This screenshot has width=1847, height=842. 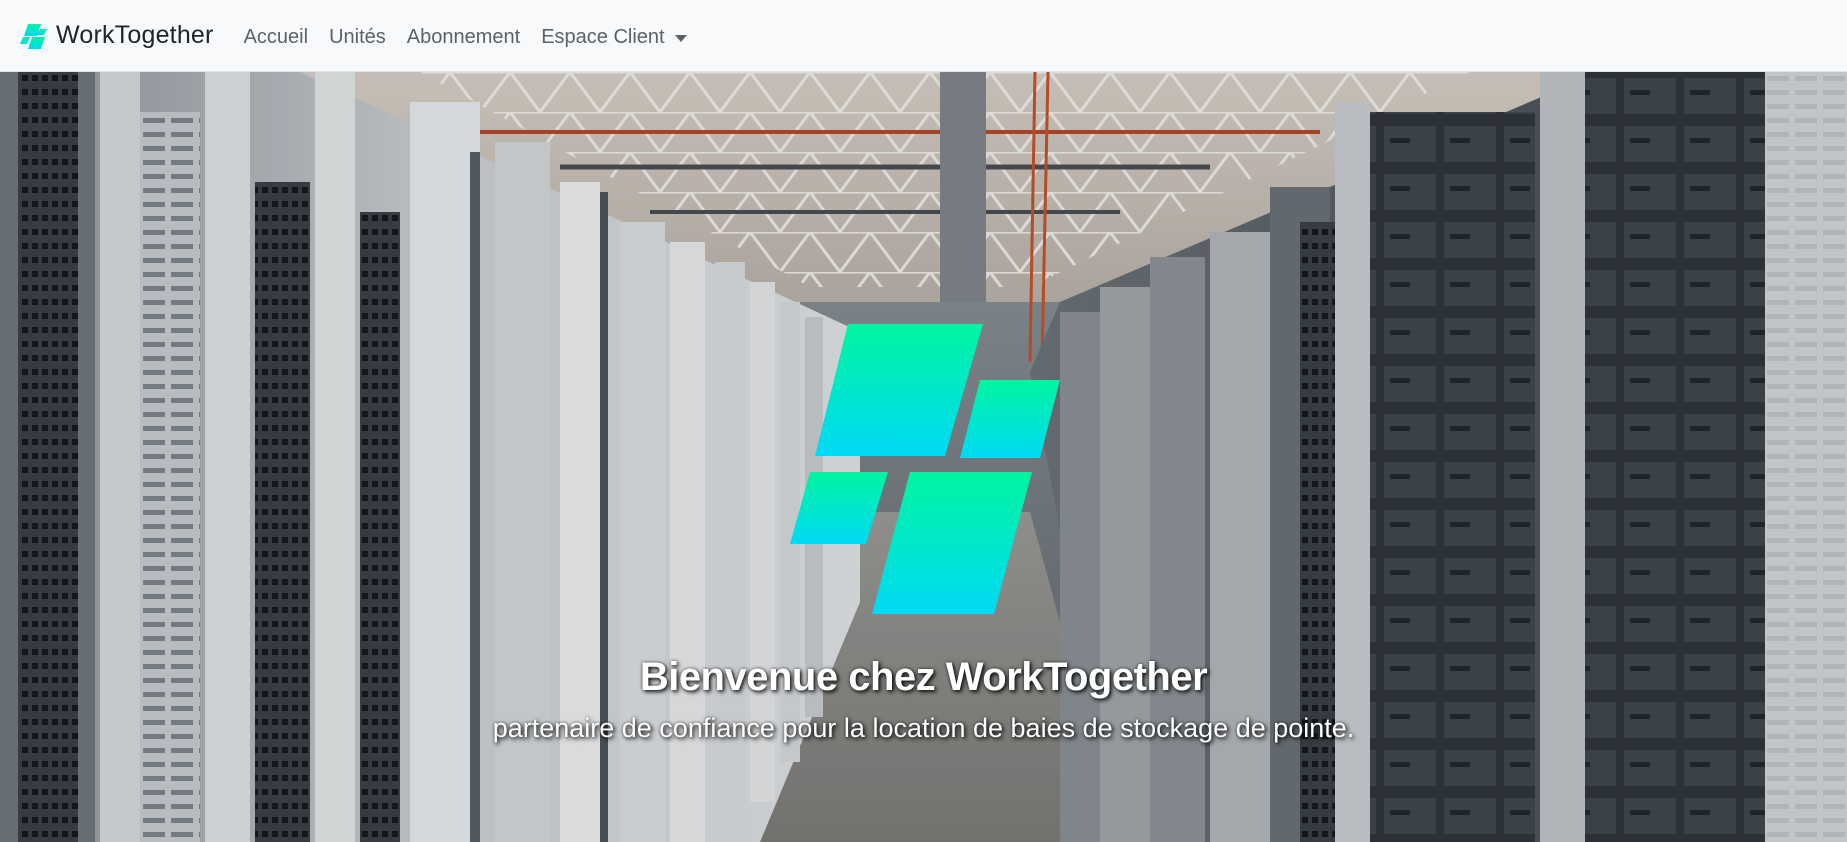 I want to click on brand-link: WorkTogether, so click(x=116, y=35).